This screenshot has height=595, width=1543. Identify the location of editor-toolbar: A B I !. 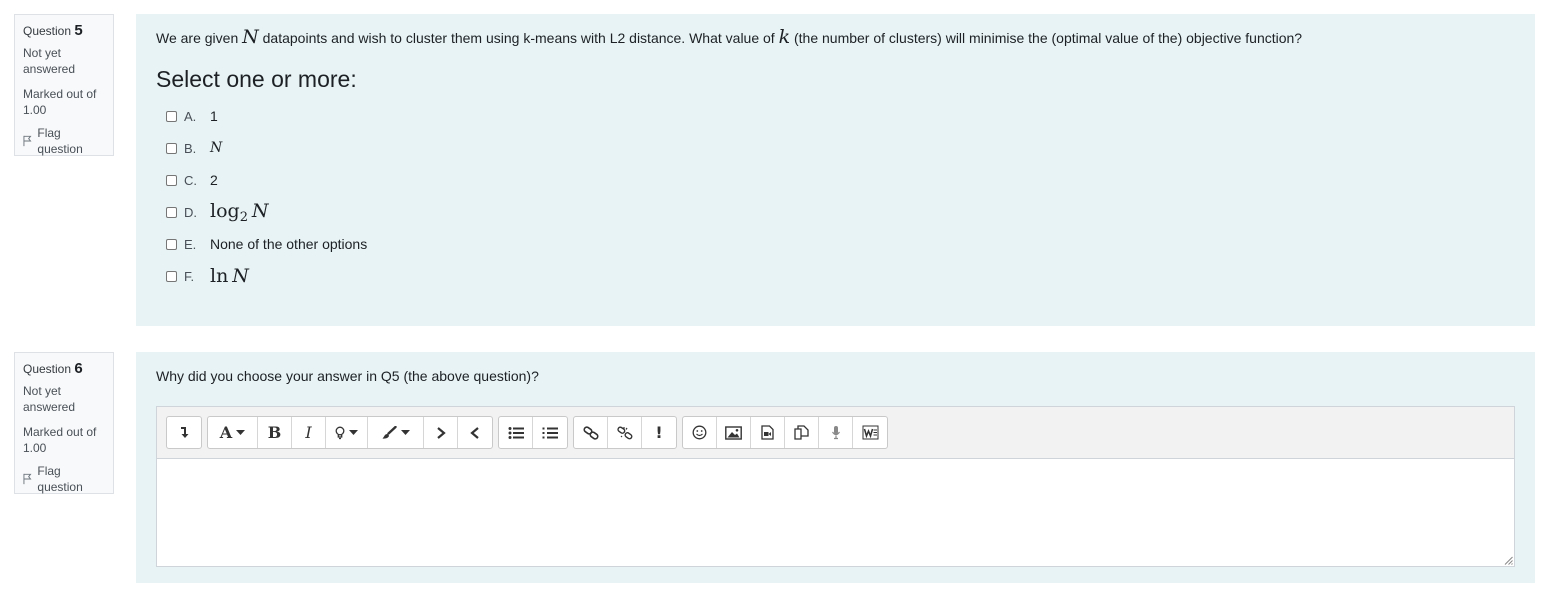
(835, 433).